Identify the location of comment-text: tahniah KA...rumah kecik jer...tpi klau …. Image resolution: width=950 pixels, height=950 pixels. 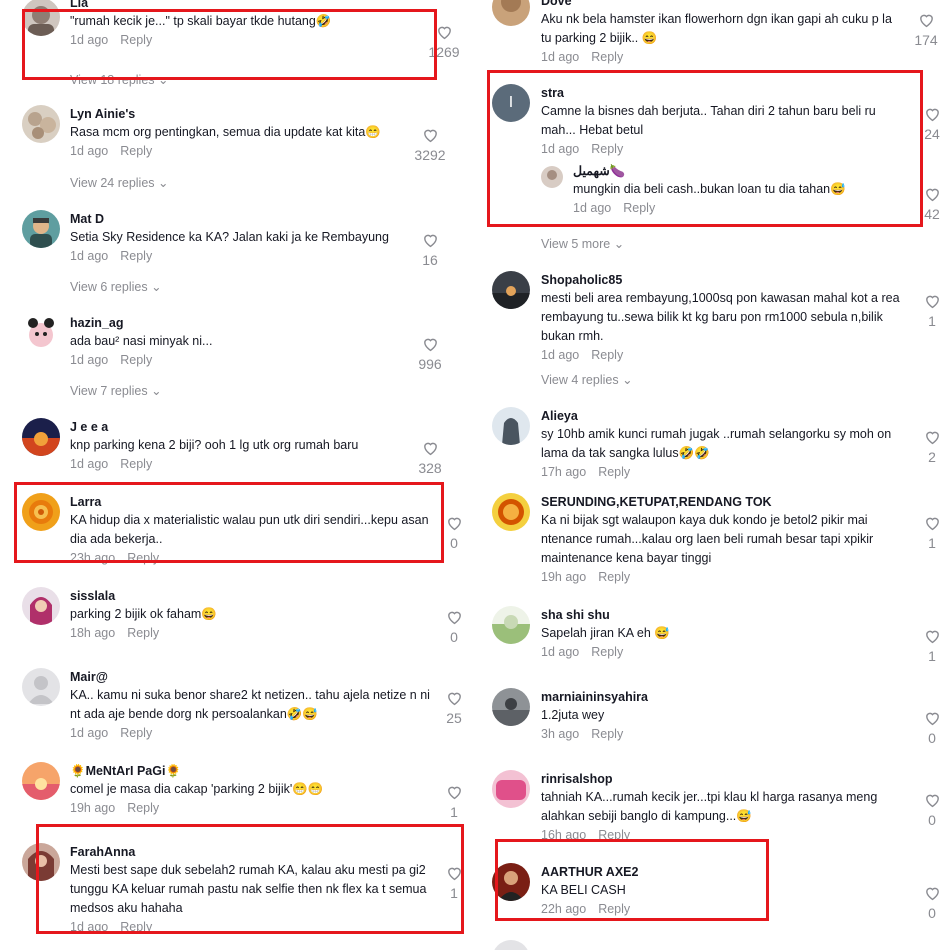
(709, 806).